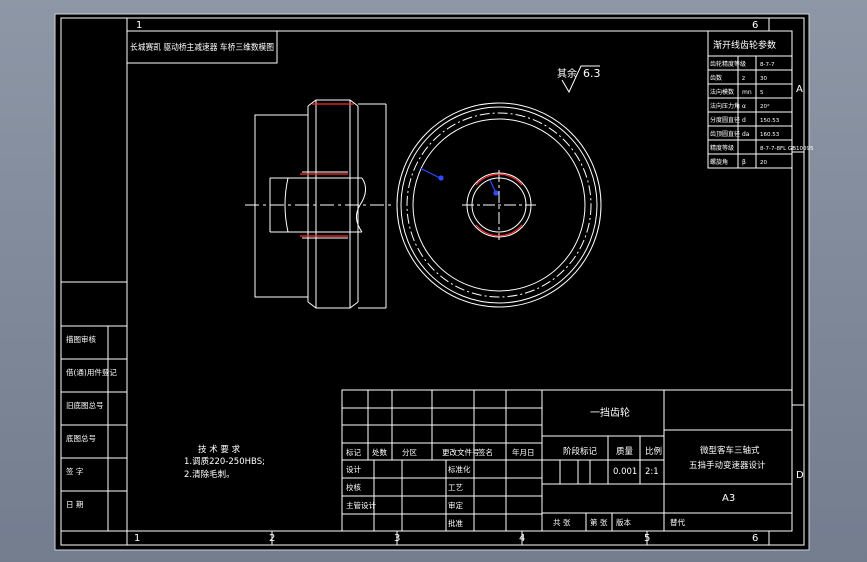 Image resolution: width=867 pixels, height=562 pixels. I want to click on side-panel-label: 日 期, so click(74, 504).